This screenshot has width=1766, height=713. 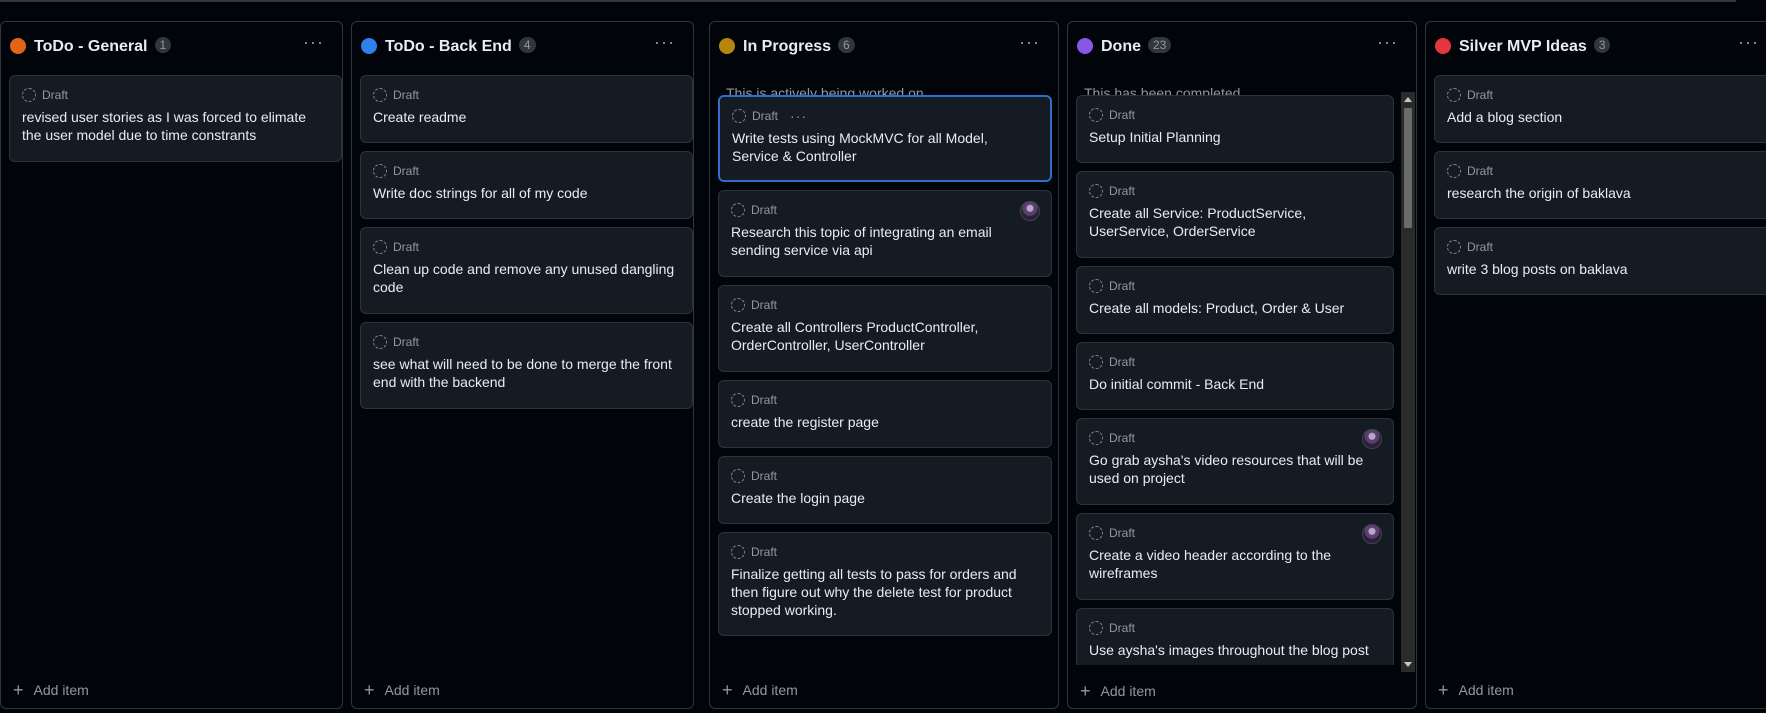 I want to click on top-divider, so click(x=868, y=1).